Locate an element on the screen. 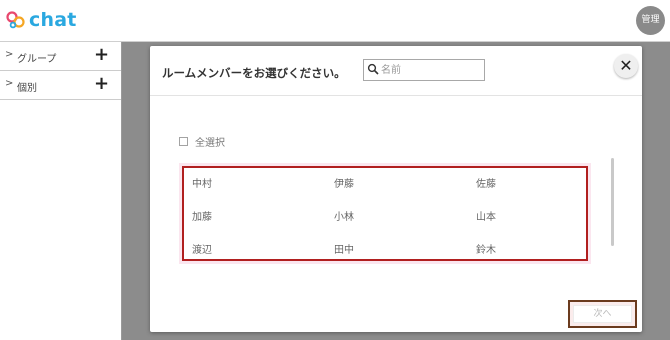 The width and height of the screenshot is (670, 340). select-all-row: 全選択 is located at coordinates (202, 141).